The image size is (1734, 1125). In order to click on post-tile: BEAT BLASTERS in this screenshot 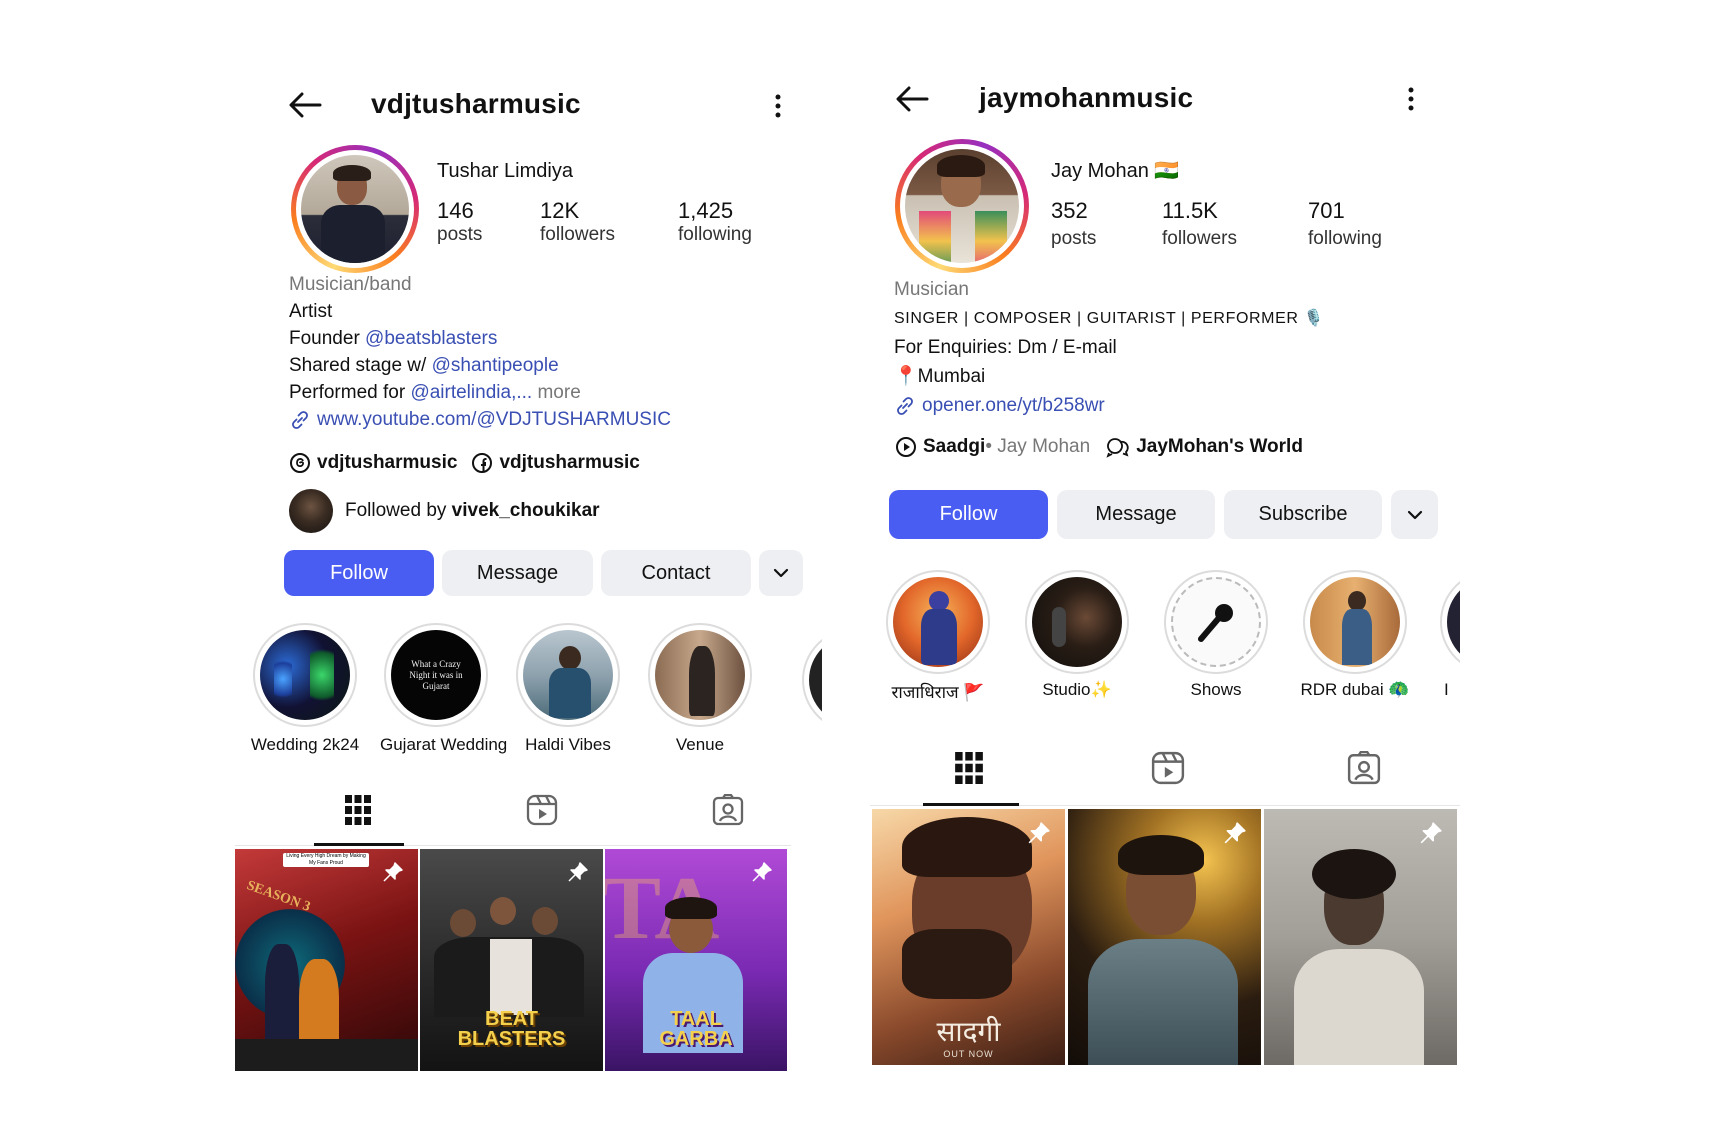, I will do `click(511, 960)`.